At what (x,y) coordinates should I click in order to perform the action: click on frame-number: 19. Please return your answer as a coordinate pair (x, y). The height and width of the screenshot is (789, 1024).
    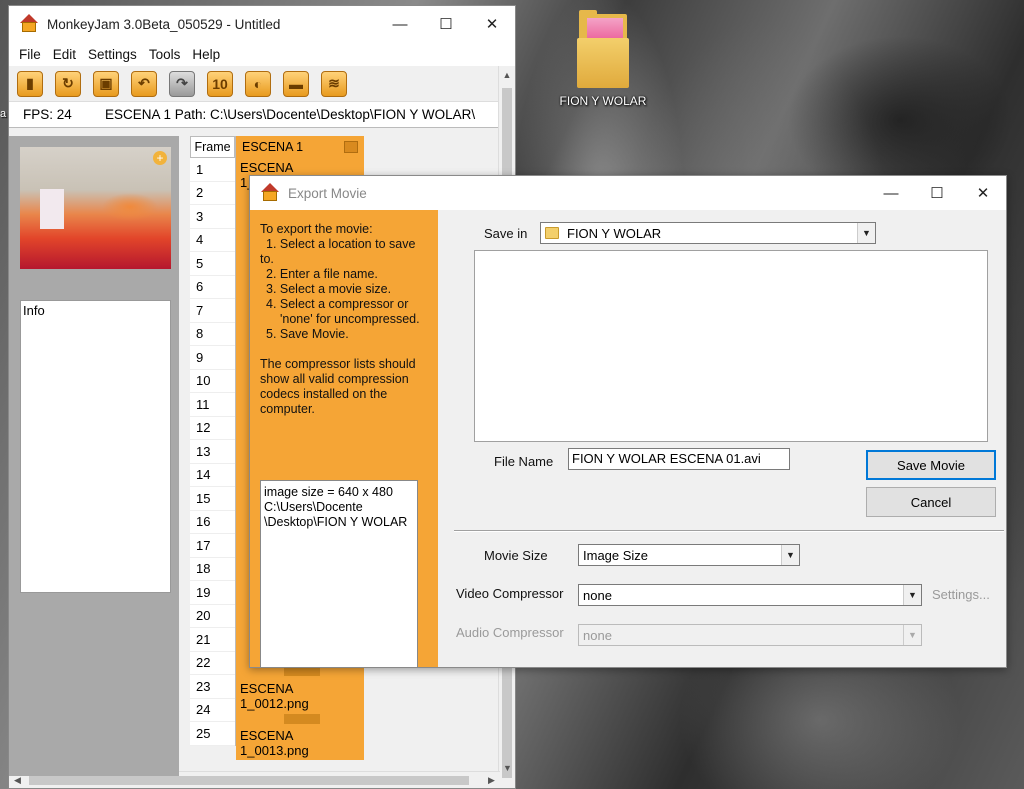
    Looking at the image, I should click on (212, 593).